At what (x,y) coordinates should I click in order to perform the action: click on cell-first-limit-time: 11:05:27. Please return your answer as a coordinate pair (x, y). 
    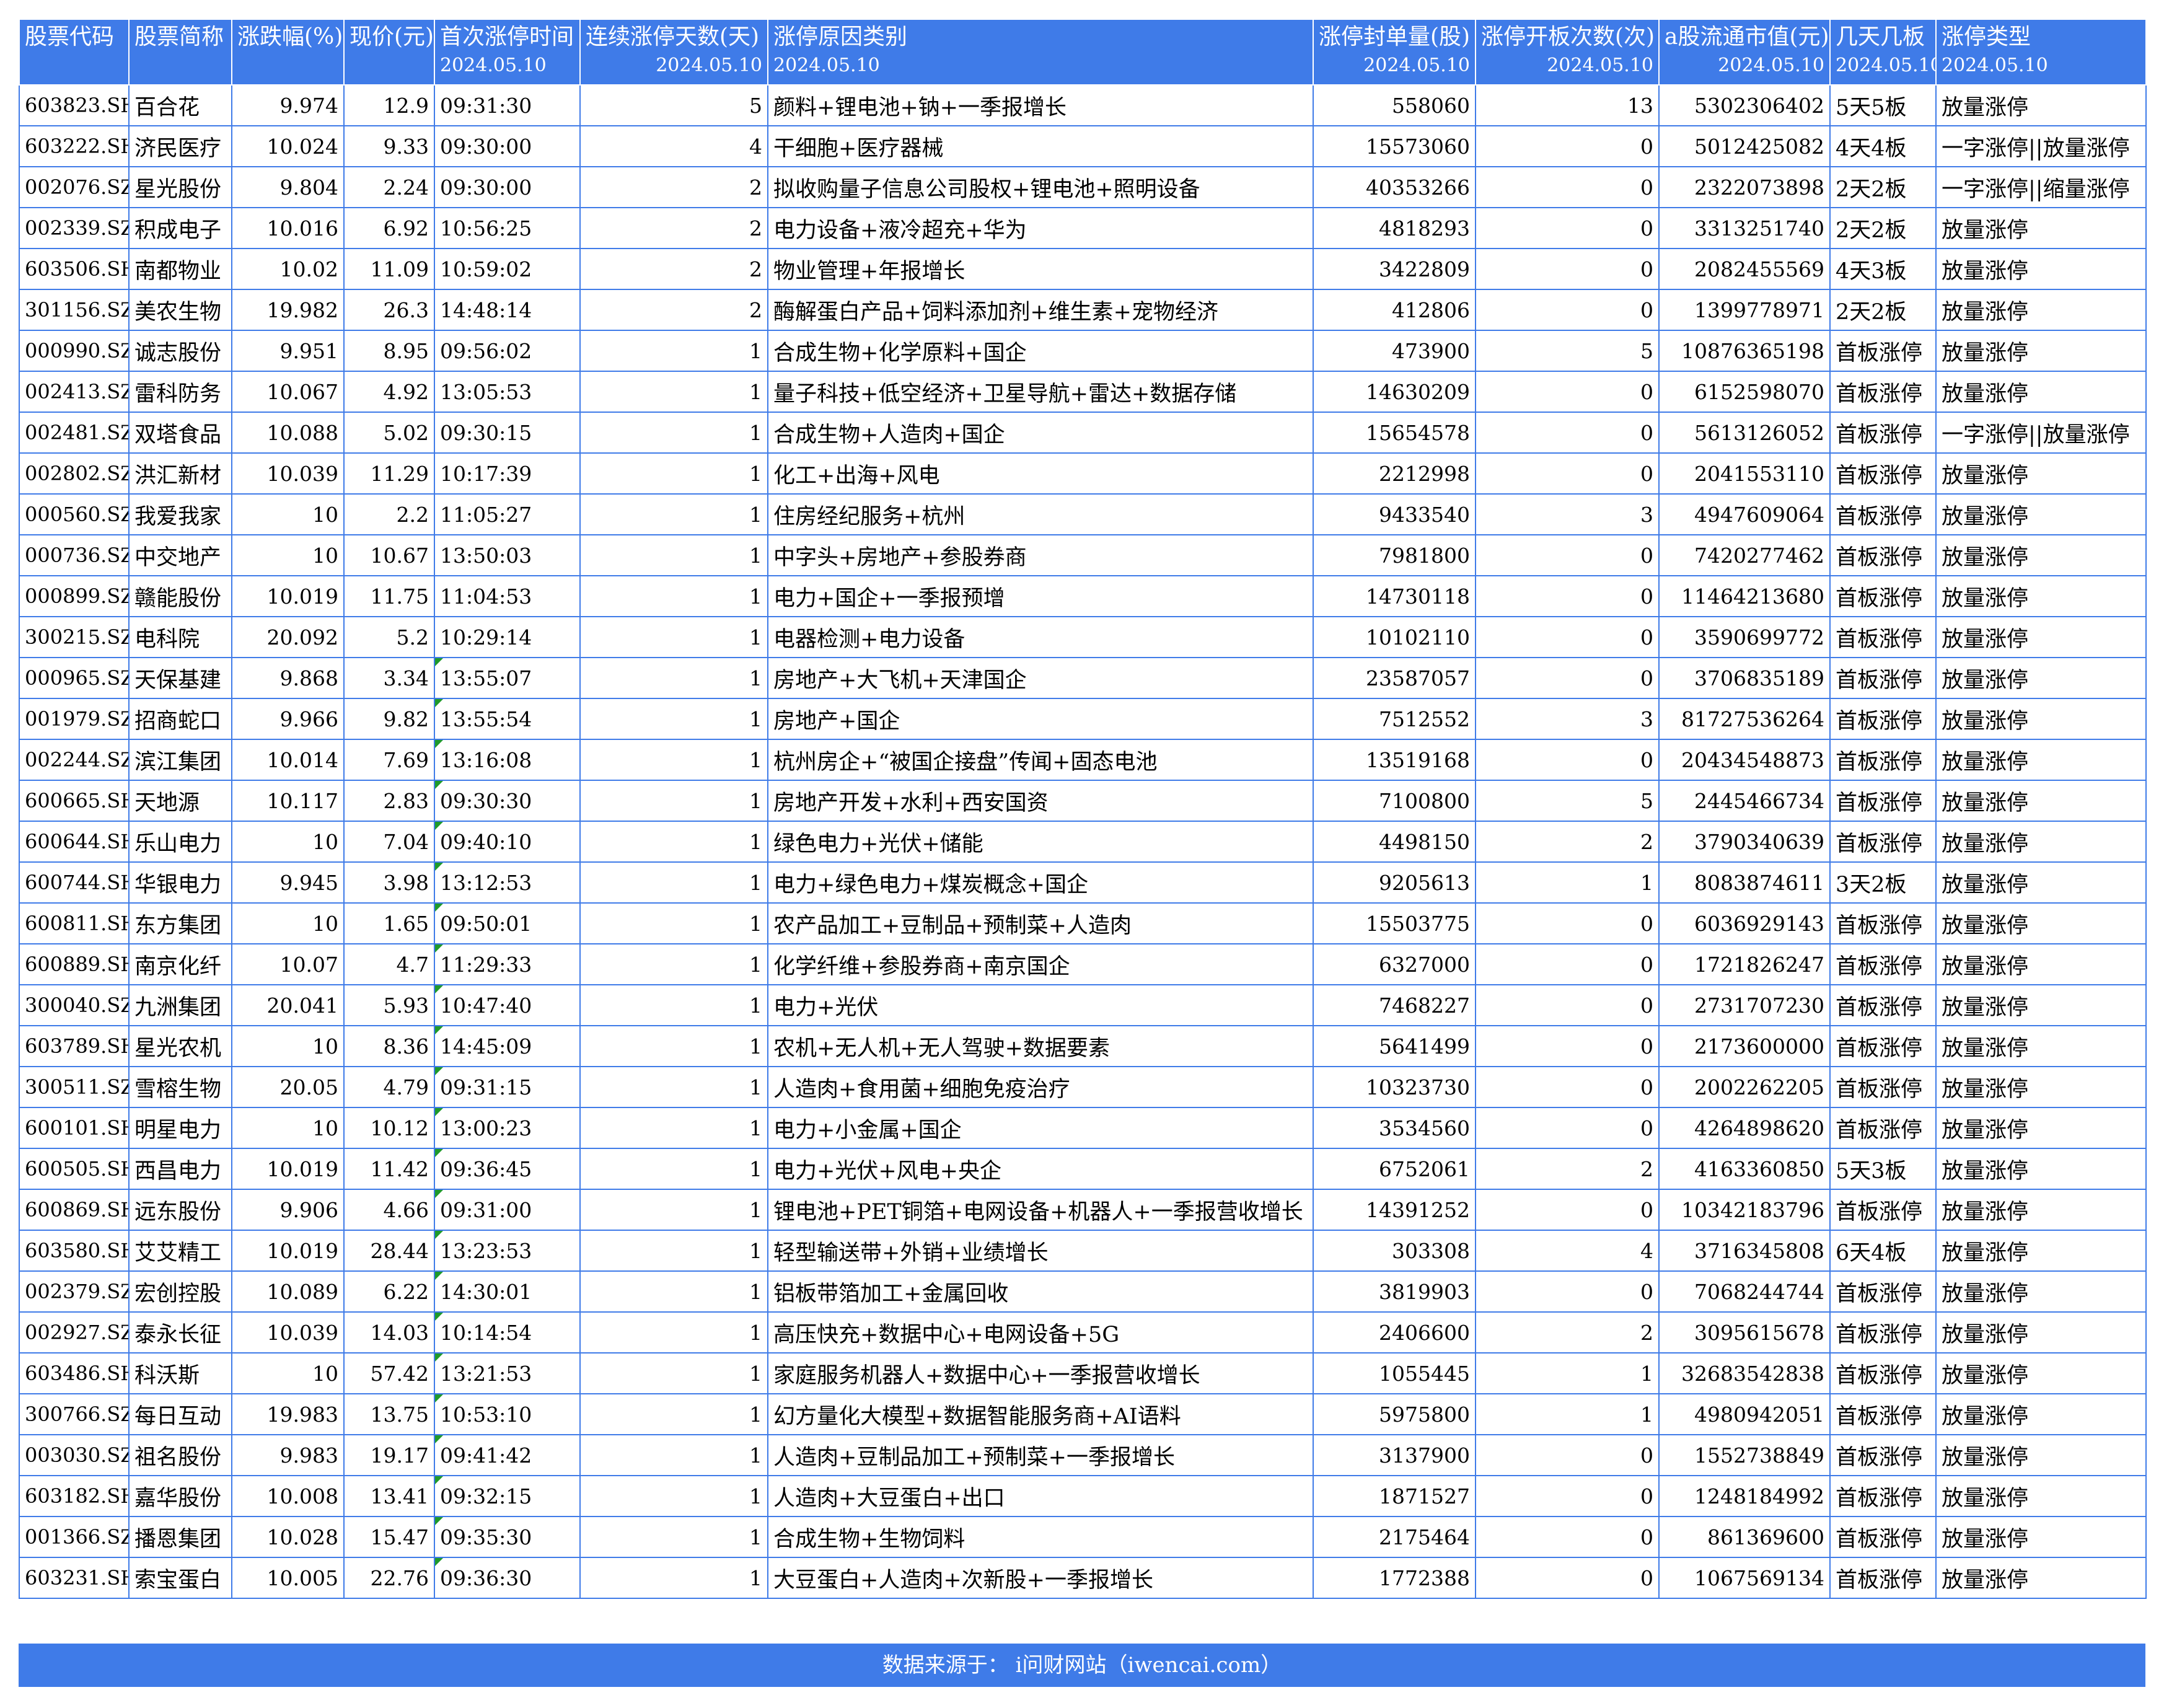
    Looking at the image, I should click on (507, 514).